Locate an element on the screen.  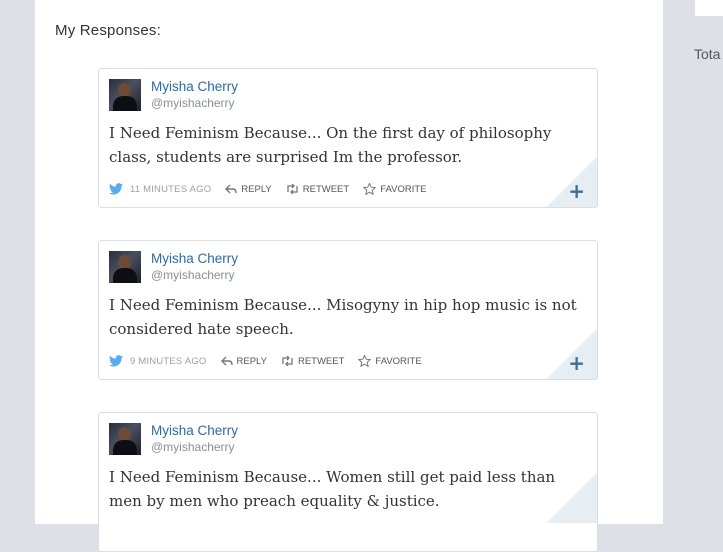
tweet-timestamp: 11 MINUTES AGO is located at coordinates (170, 189).